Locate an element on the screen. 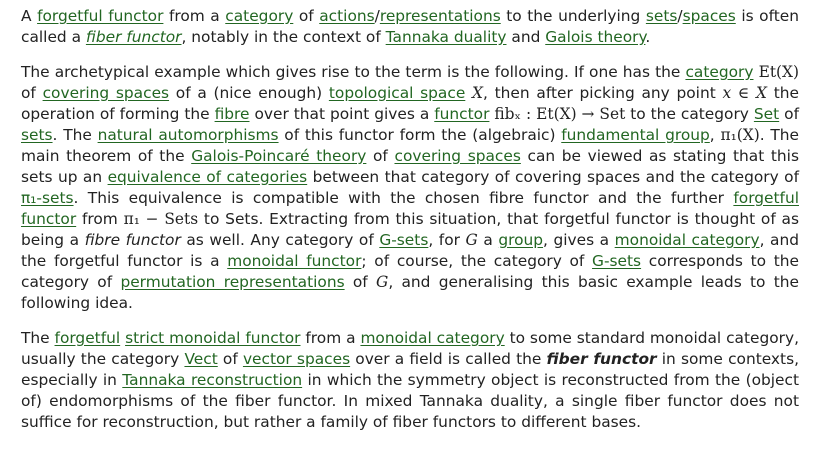 The height and width of the screenshot is (469, 819). text: . The is located at coordinates (75, 135).